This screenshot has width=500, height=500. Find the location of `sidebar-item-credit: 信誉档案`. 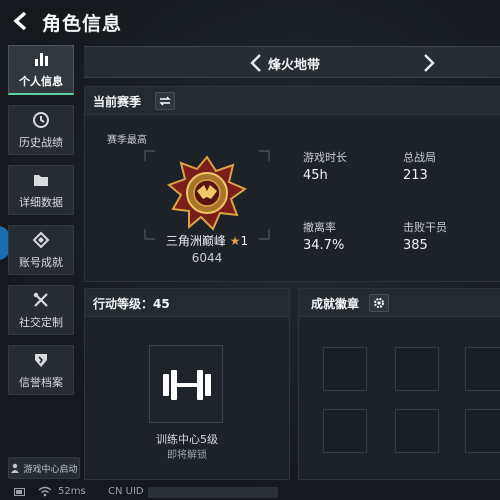

sidebar-item-credit: 信誉档案 is located at coordinates (41, 370).